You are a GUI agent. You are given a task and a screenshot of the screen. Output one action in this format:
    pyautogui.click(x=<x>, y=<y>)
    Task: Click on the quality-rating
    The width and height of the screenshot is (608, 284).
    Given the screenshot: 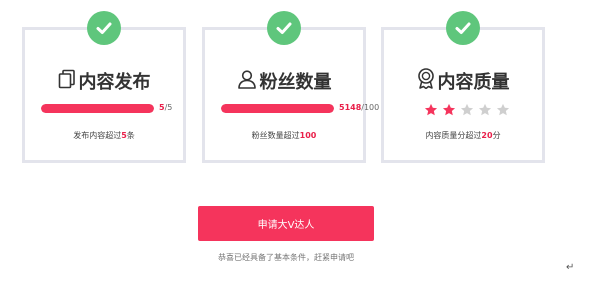 What is the action you would take?
    pyautogui.click(x=469, y=110)
    